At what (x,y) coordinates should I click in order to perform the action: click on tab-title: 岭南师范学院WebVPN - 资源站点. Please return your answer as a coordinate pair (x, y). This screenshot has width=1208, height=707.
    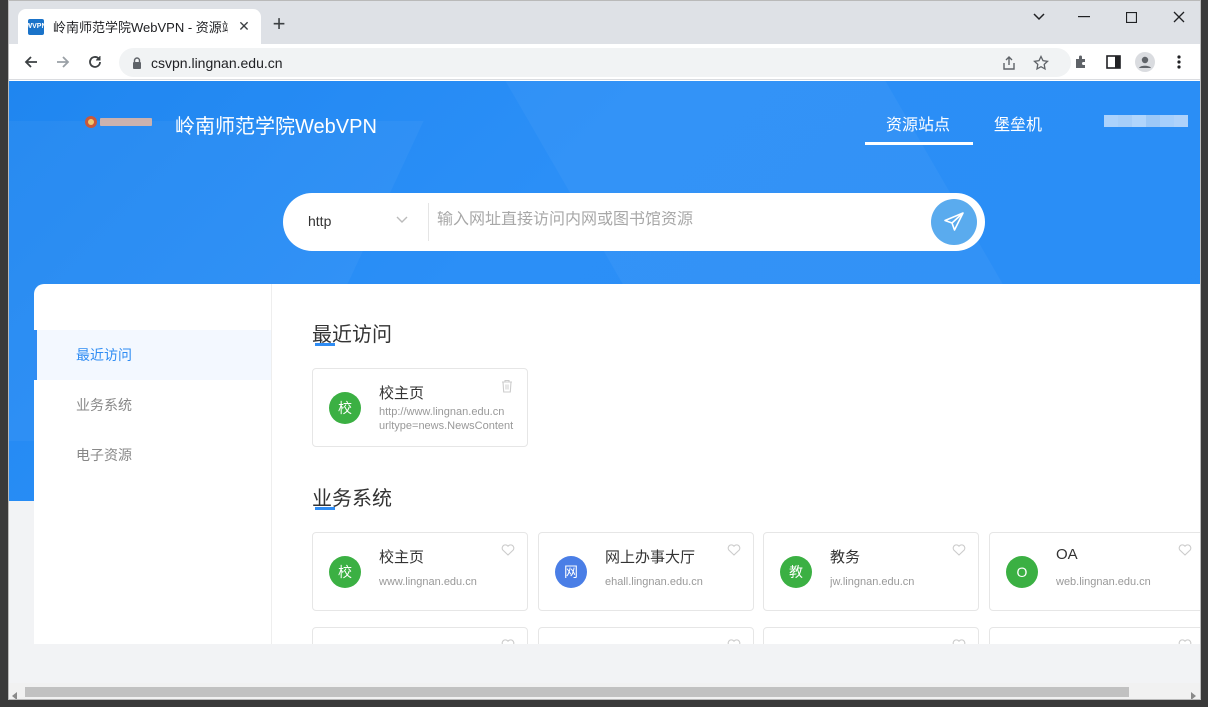
    Looking at the image, I should click on (140, 27).